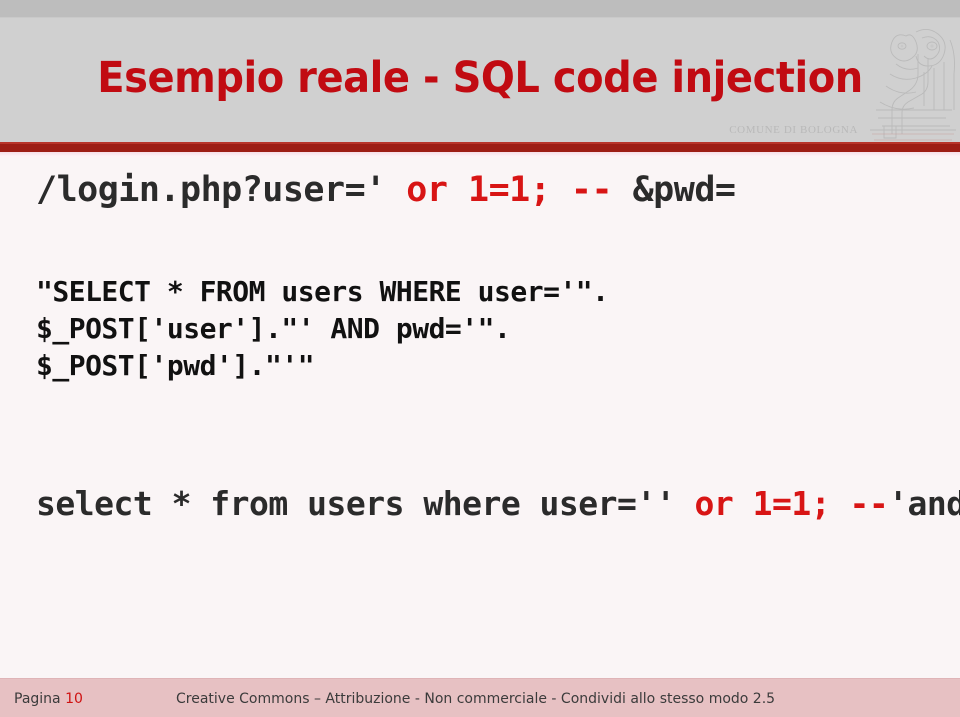  I want to click on page-label: Pagina, so click(37, 699).